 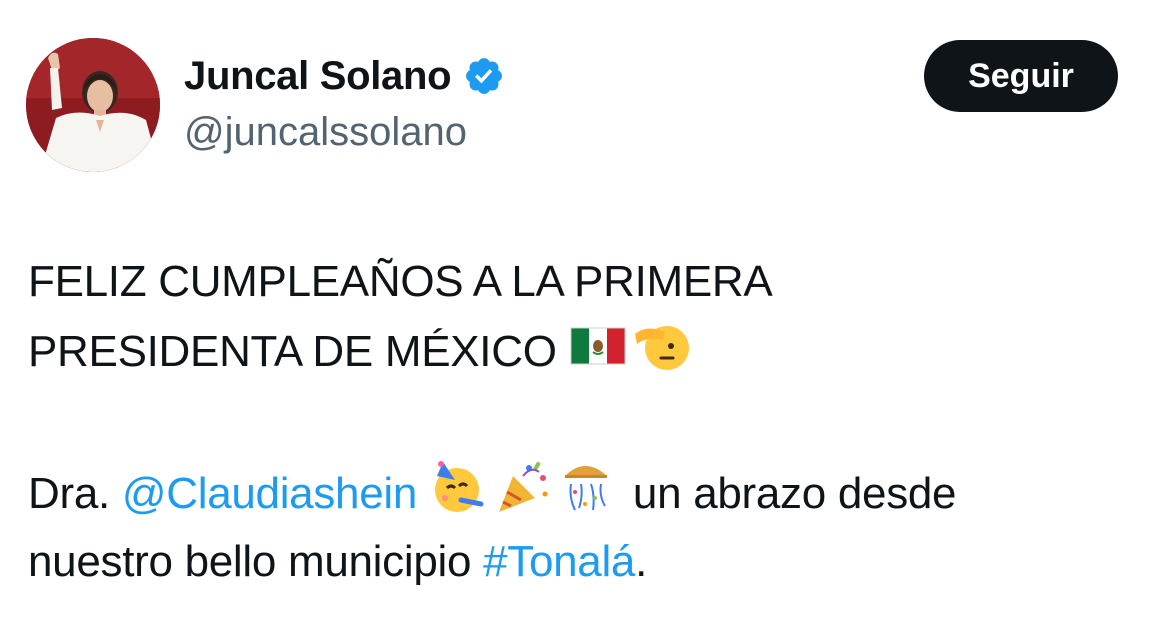 I want to click on avatar-photo, so click(x=93, y=105).